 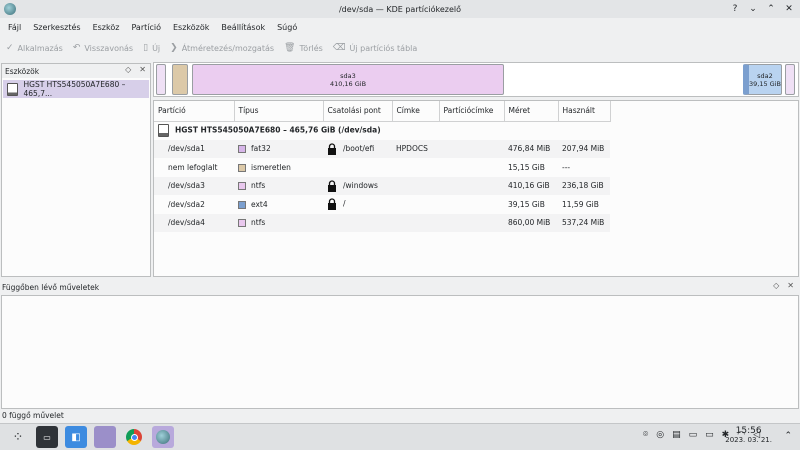 What do you see at coordinates (279, 111) in the screenshot?
I see `col-type: Típus` at bounding box center [279, 111].